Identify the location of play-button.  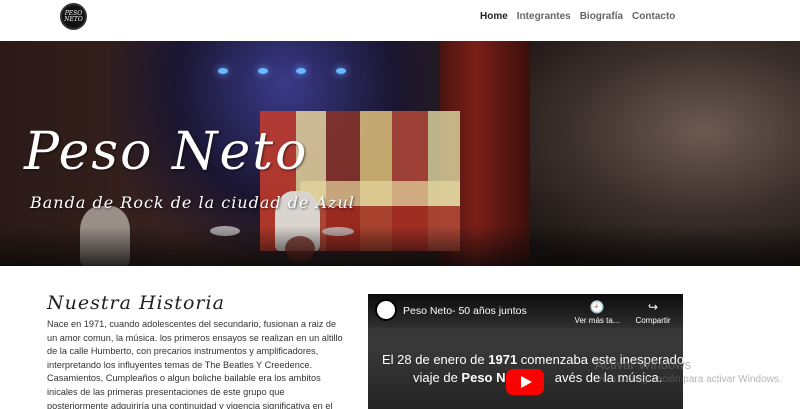
(525, 382).